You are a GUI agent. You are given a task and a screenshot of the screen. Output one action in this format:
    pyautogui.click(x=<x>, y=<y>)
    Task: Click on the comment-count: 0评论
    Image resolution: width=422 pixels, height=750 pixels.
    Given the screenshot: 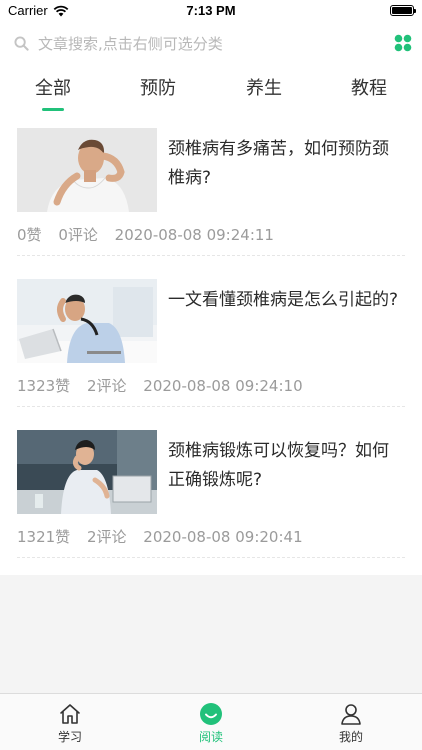 What is the action you would take?
    pyautogui.click(x=78, y=235)
    